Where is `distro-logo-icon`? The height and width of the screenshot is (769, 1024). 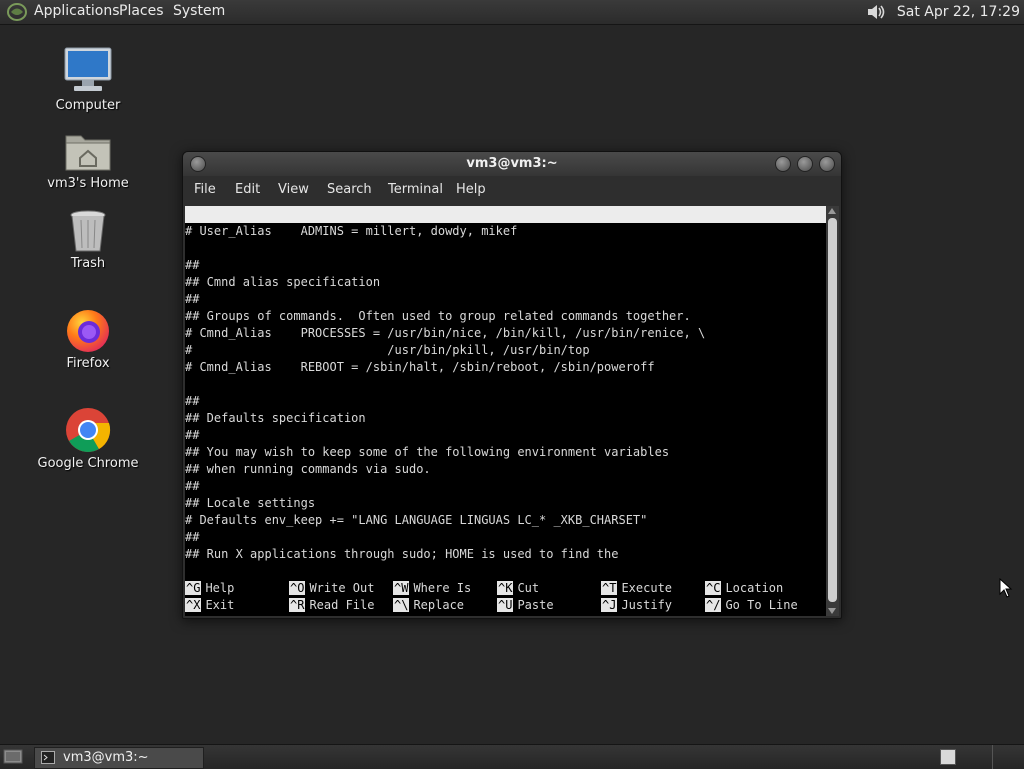
distro-logo-icon is located at coordinates (17, 12).